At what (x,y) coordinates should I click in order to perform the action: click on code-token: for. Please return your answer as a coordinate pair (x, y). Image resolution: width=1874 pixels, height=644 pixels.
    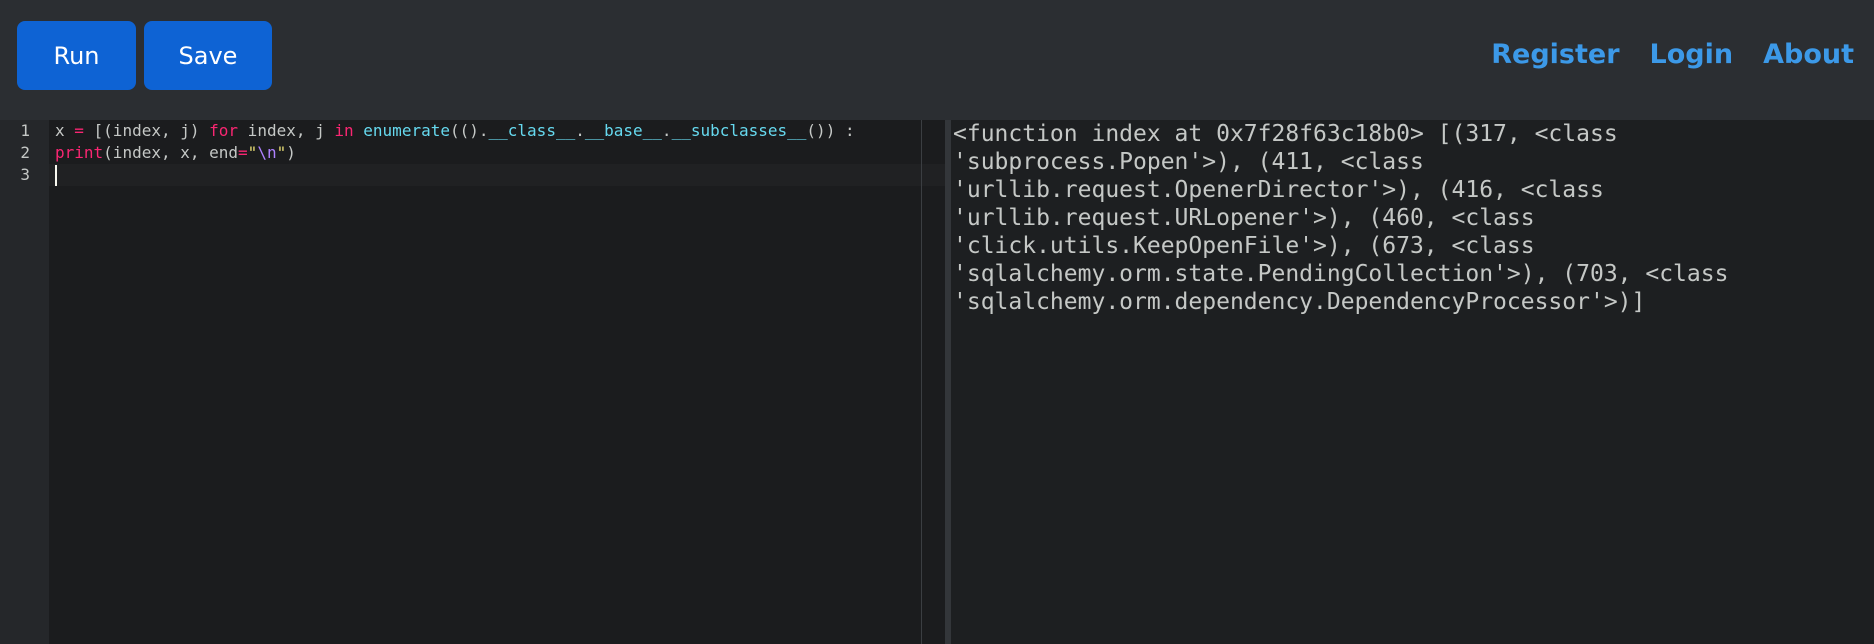
    Looking at the image, I should click on (224, 130).